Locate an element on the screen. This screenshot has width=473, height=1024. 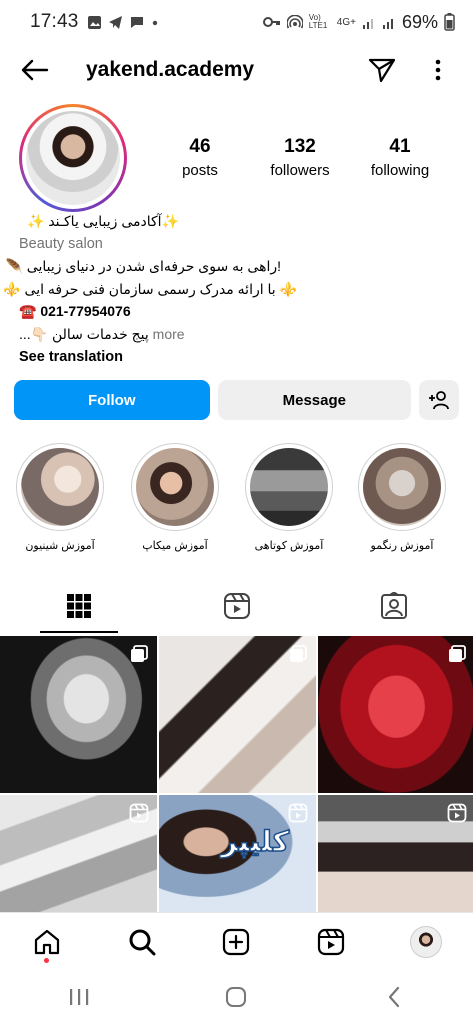
bottom-navigation is located at coordinates (236, 941).